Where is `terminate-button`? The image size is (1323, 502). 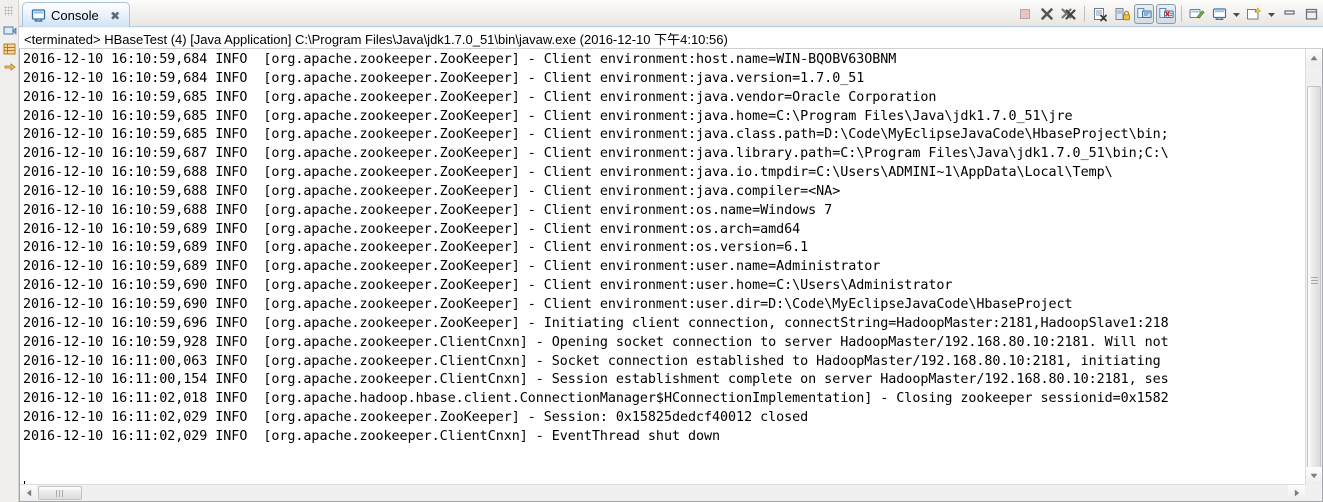 terminate-button is located at coordinates (1025, 14).